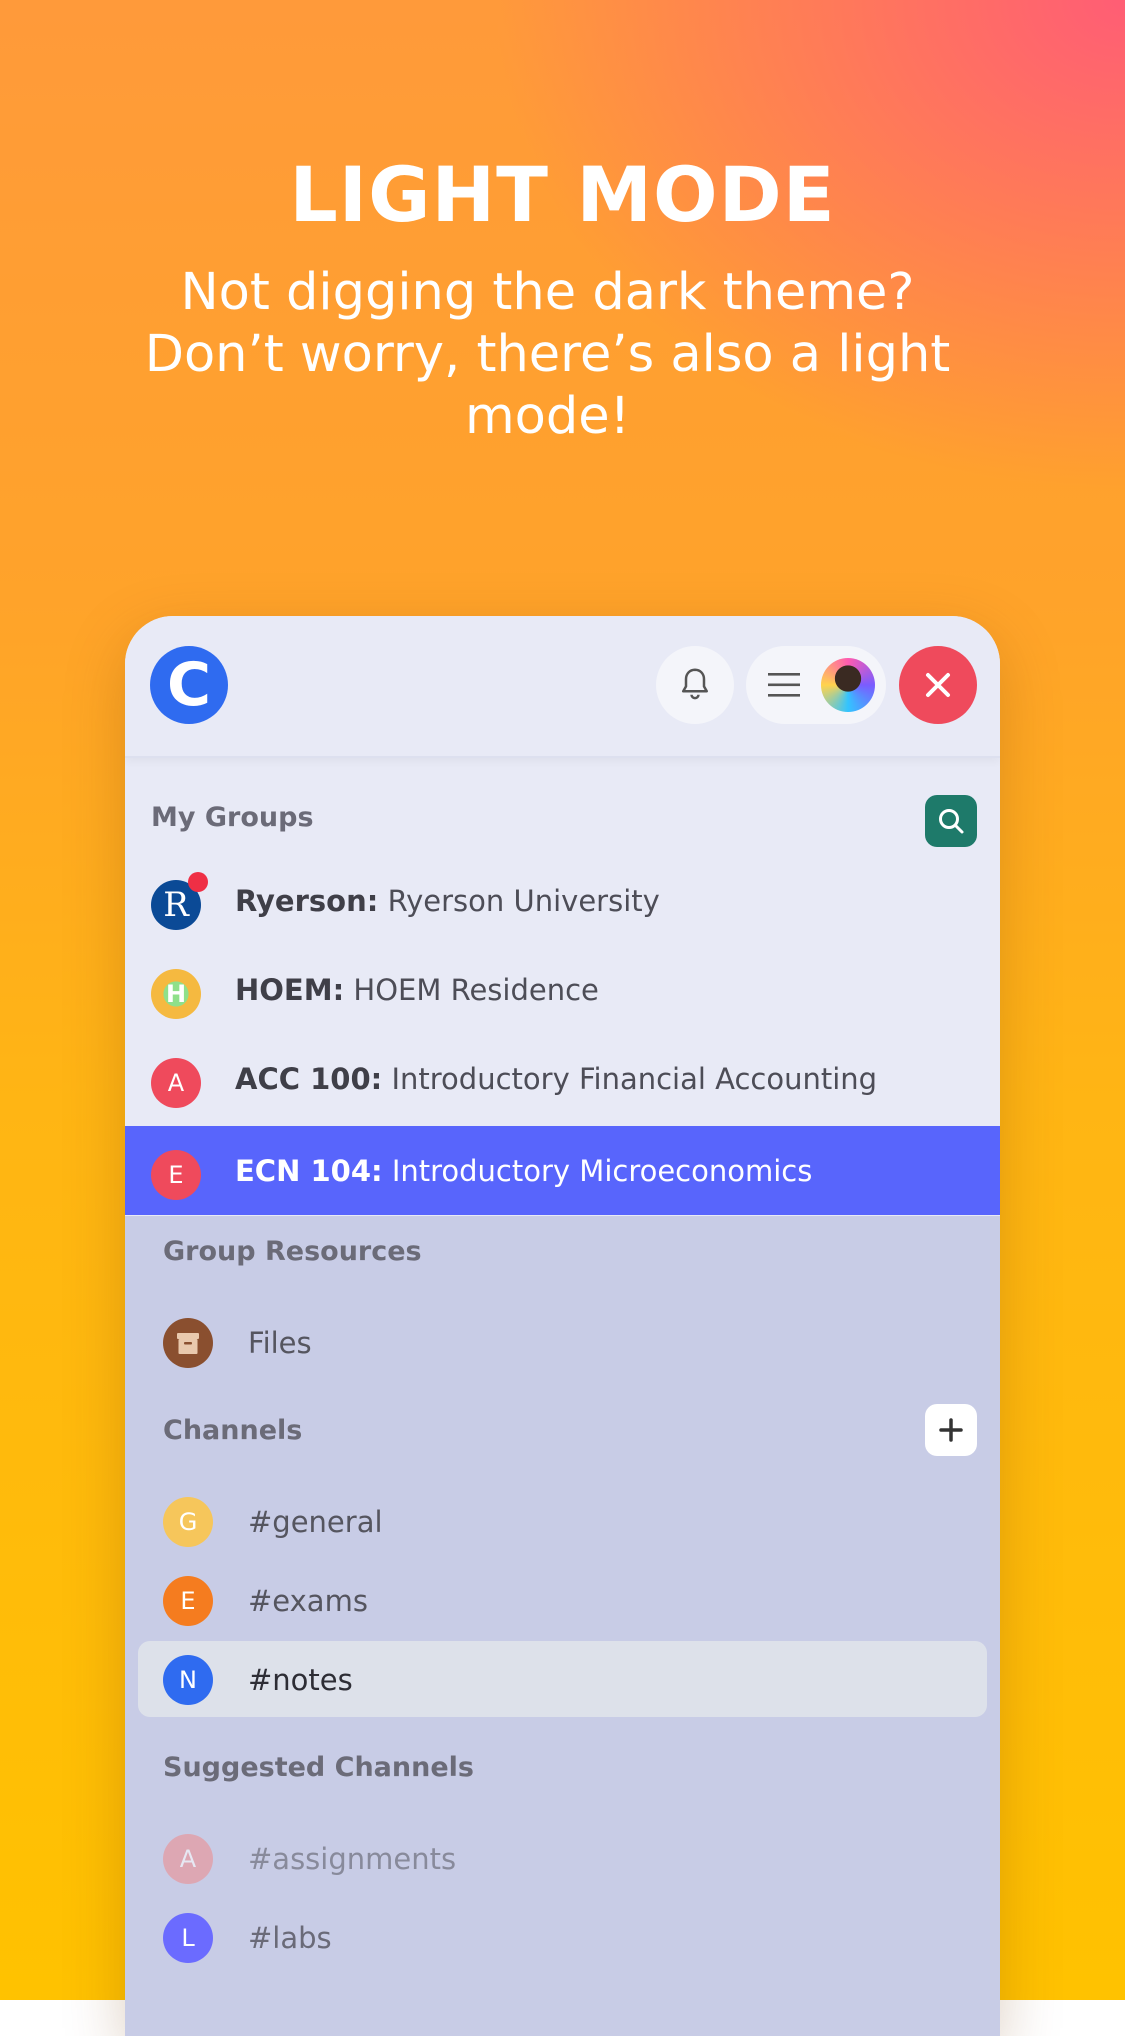  I want to click on group-resources-heading: Group Resources, so click(292, 1251).